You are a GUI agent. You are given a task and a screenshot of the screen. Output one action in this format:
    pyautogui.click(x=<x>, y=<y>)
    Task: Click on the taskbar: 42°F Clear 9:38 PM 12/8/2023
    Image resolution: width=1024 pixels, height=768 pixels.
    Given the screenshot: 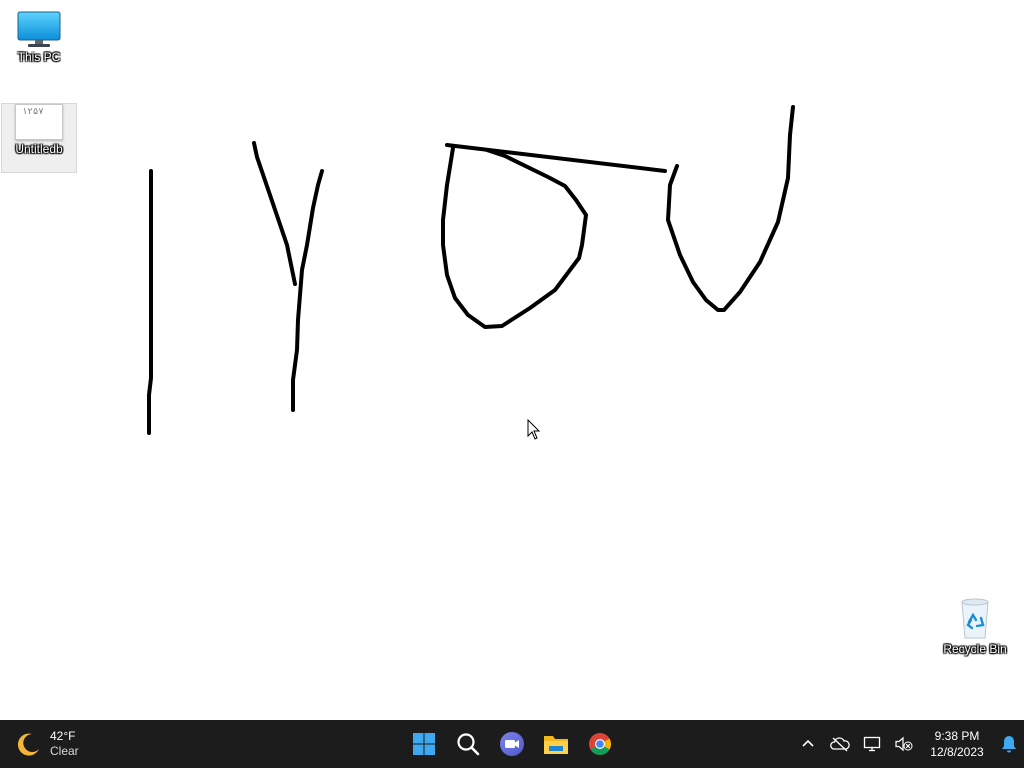 What is the action you would take?
    pyautogui.click(x=512, y=744)
    